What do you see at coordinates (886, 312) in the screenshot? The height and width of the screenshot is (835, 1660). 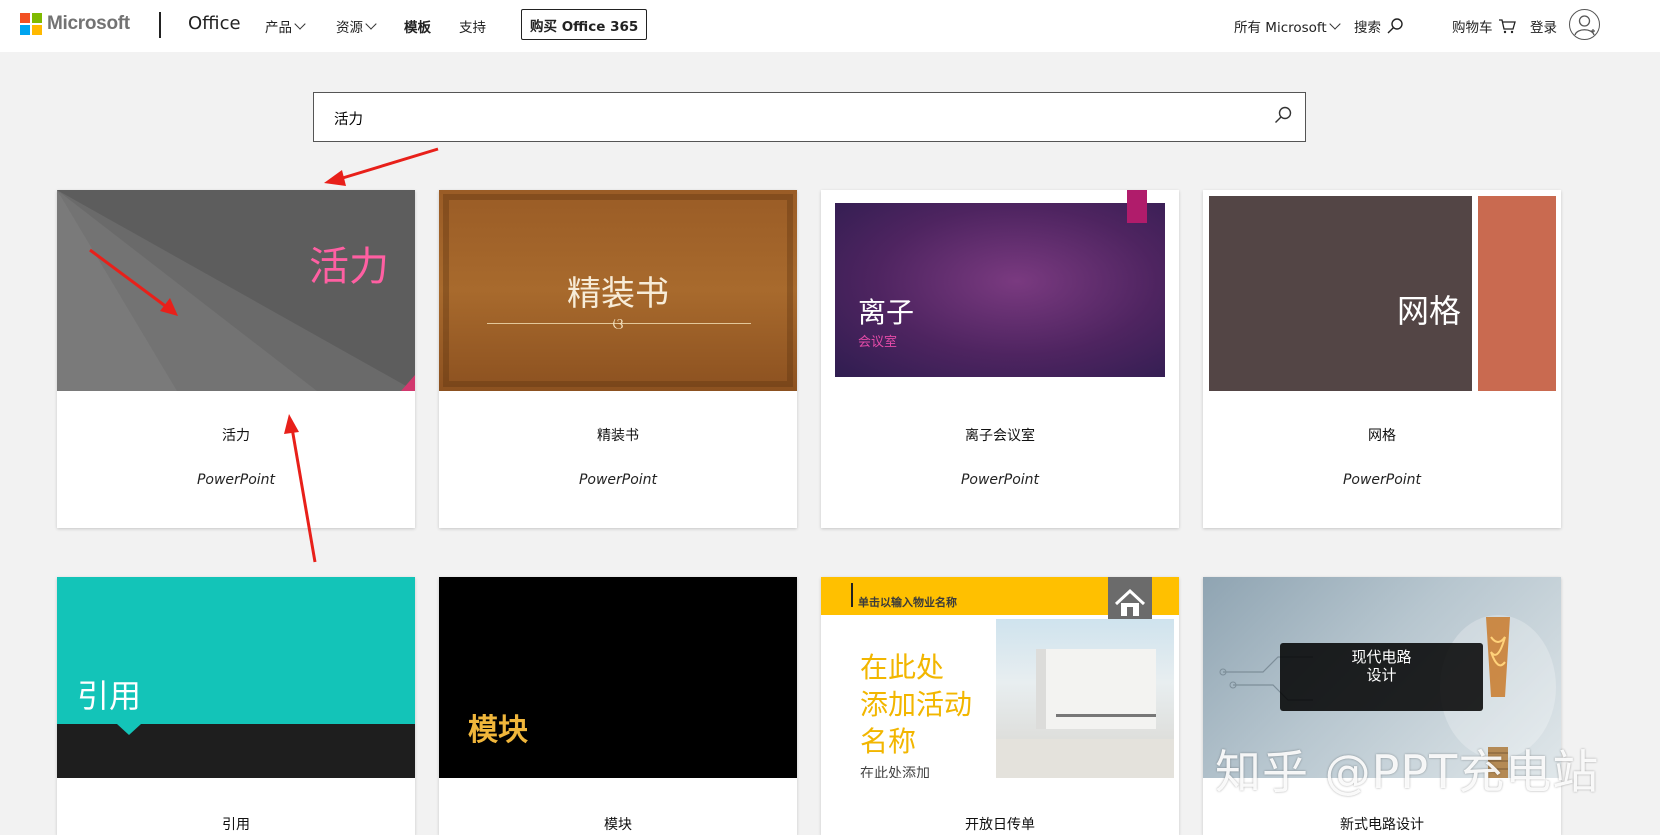 I see `thumbnail-title: 离子` at bounding box center [886, 312].